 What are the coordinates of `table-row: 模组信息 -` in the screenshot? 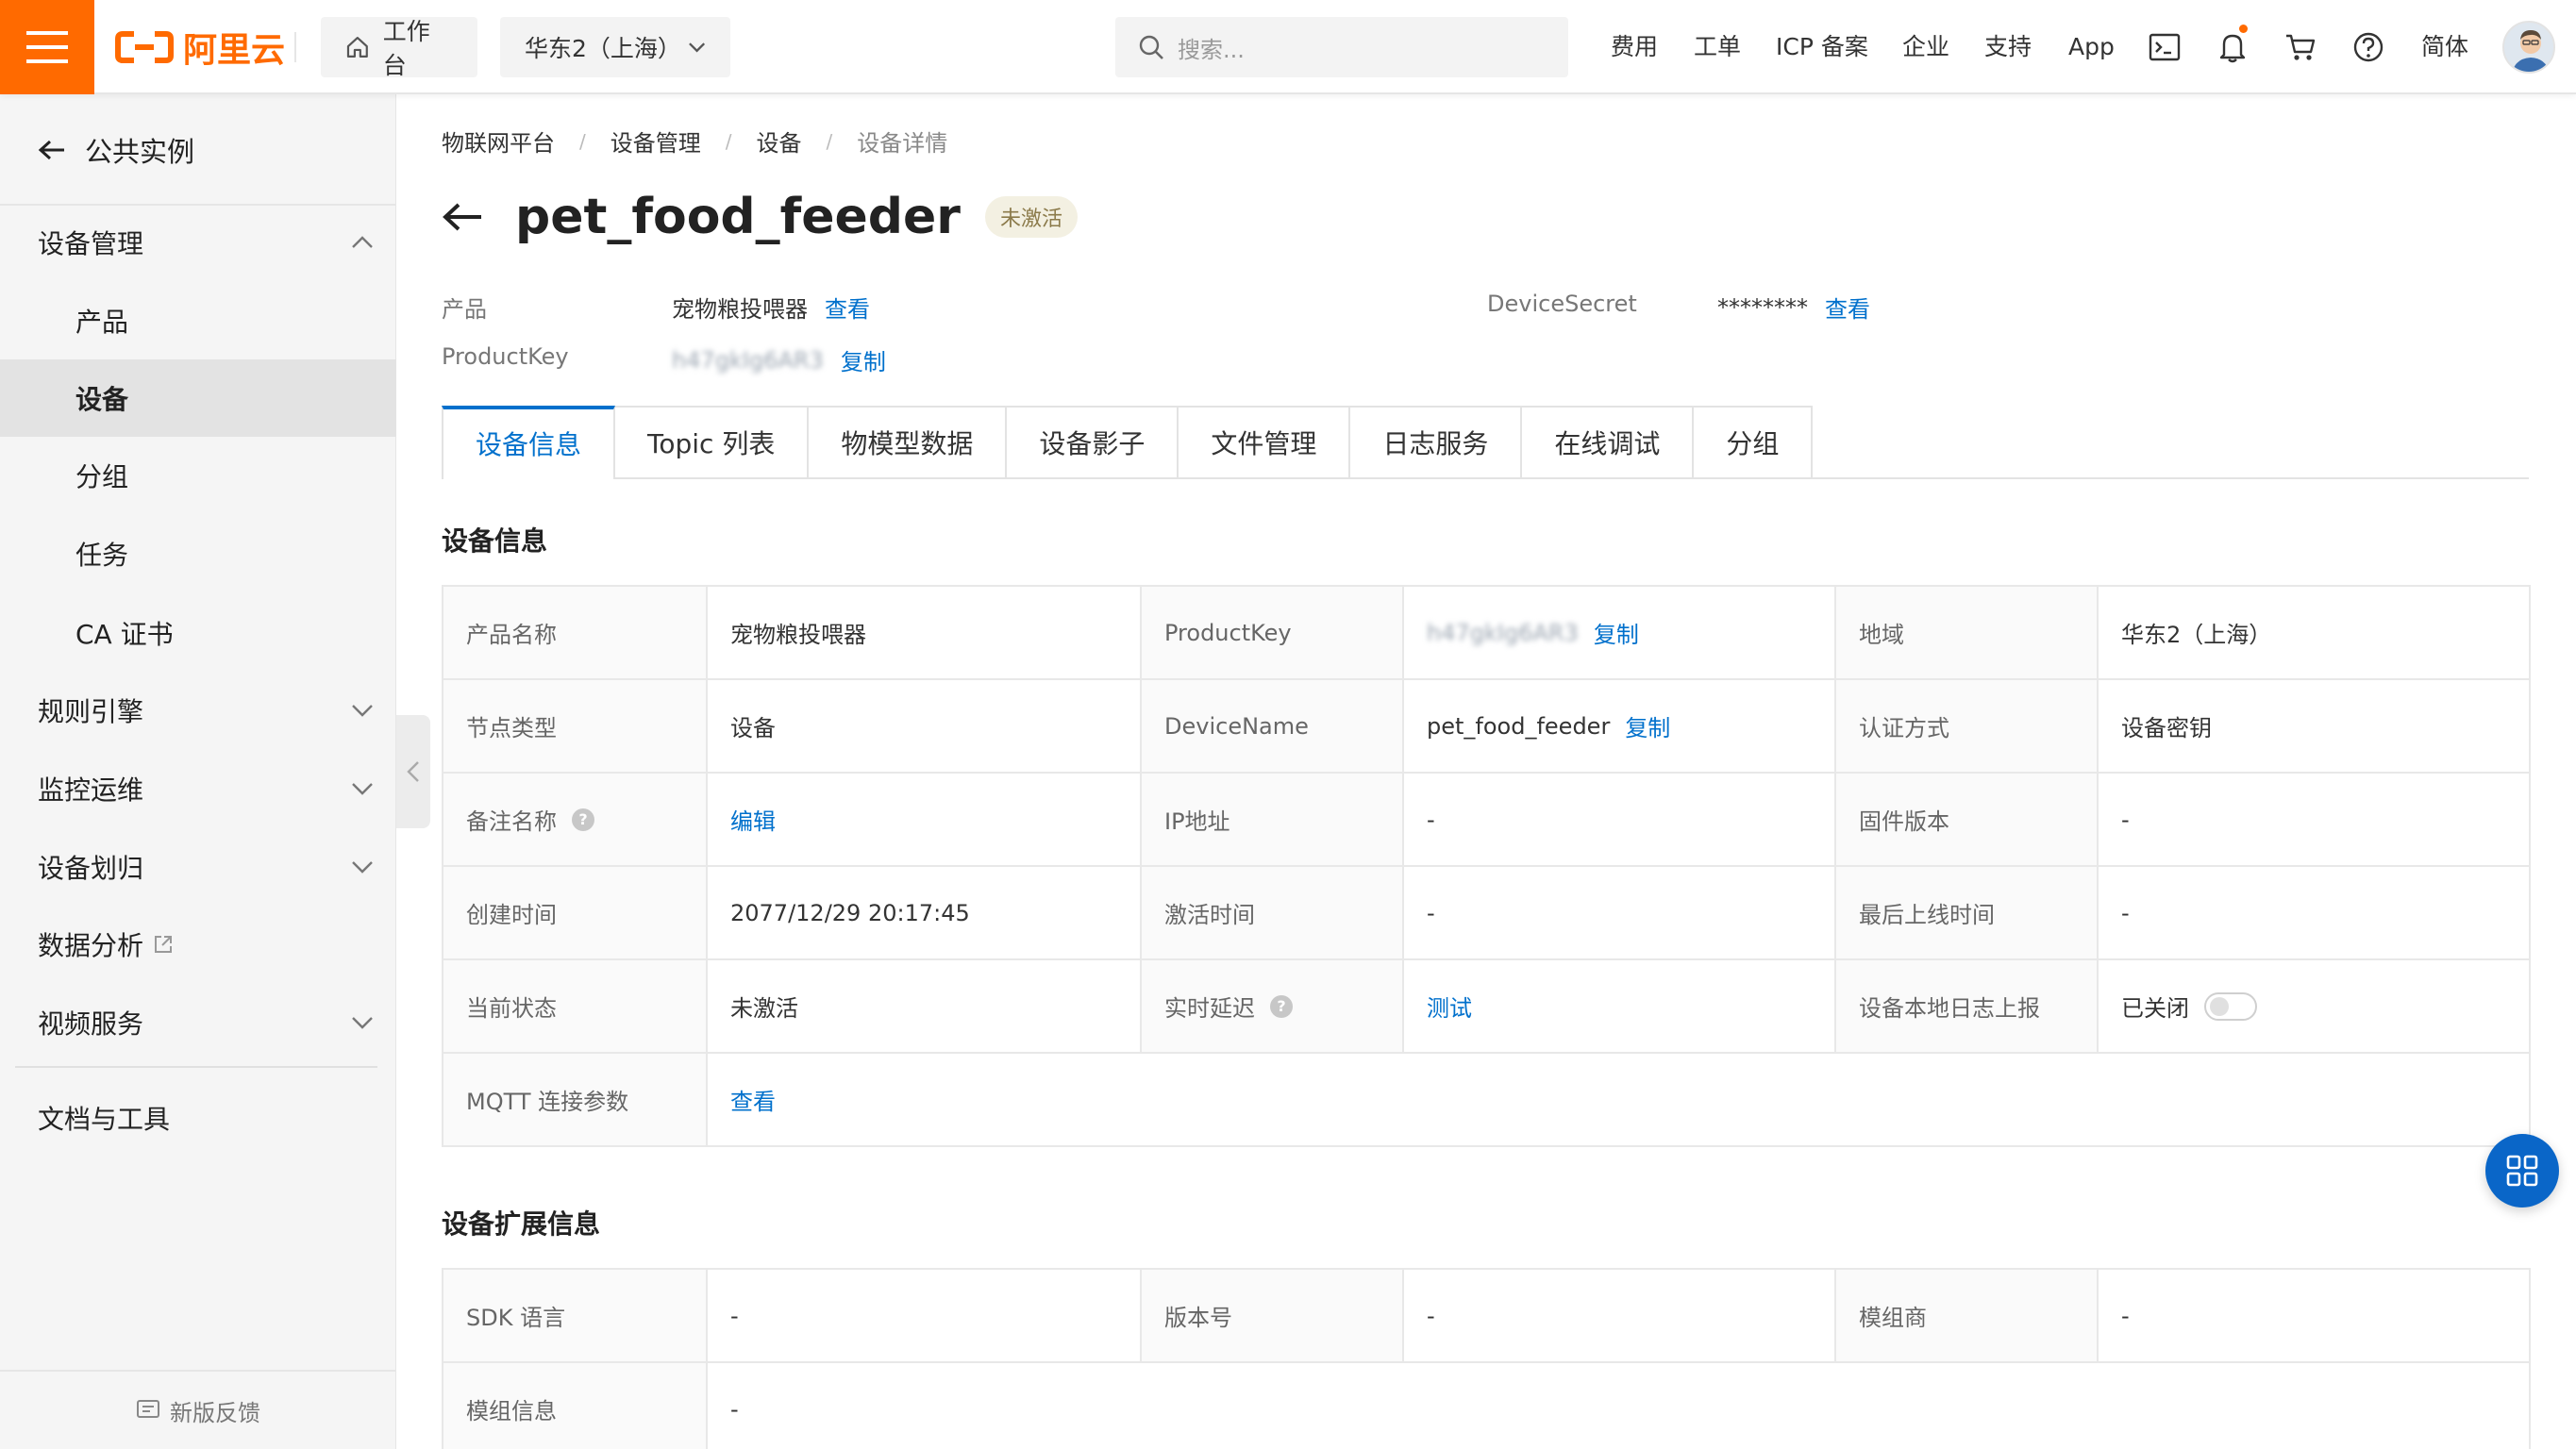 It's located at (1486, 1405).